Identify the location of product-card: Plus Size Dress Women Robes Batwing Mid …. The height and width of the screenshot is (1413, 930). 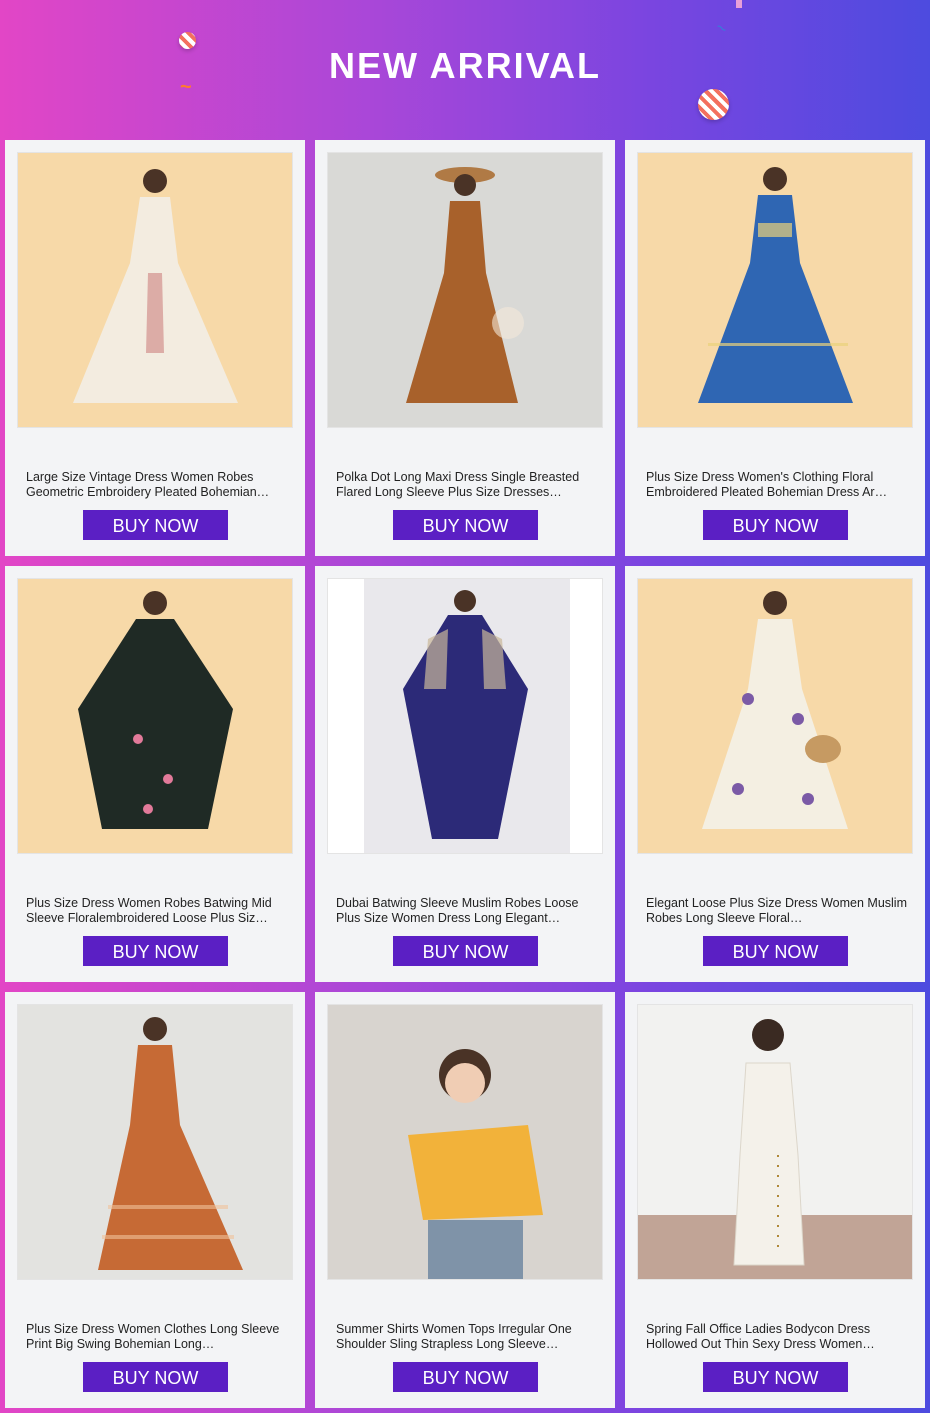
(155, 774).